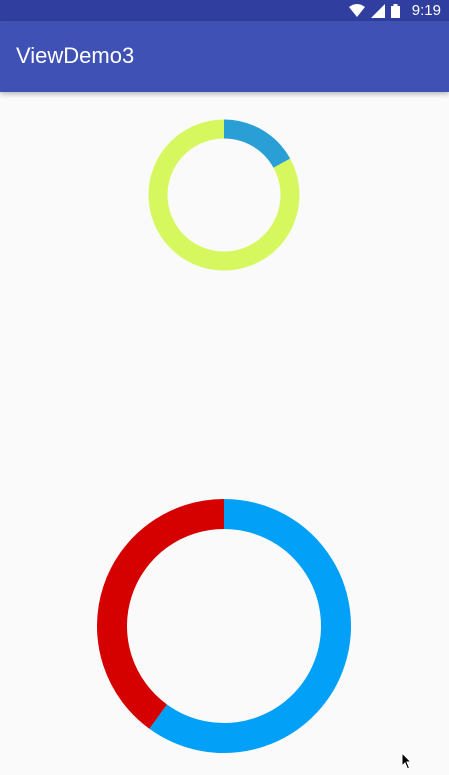 This screenshot has height=775, width=449. I want to click on app-bar: ViewDemo3, so click(224, 56).